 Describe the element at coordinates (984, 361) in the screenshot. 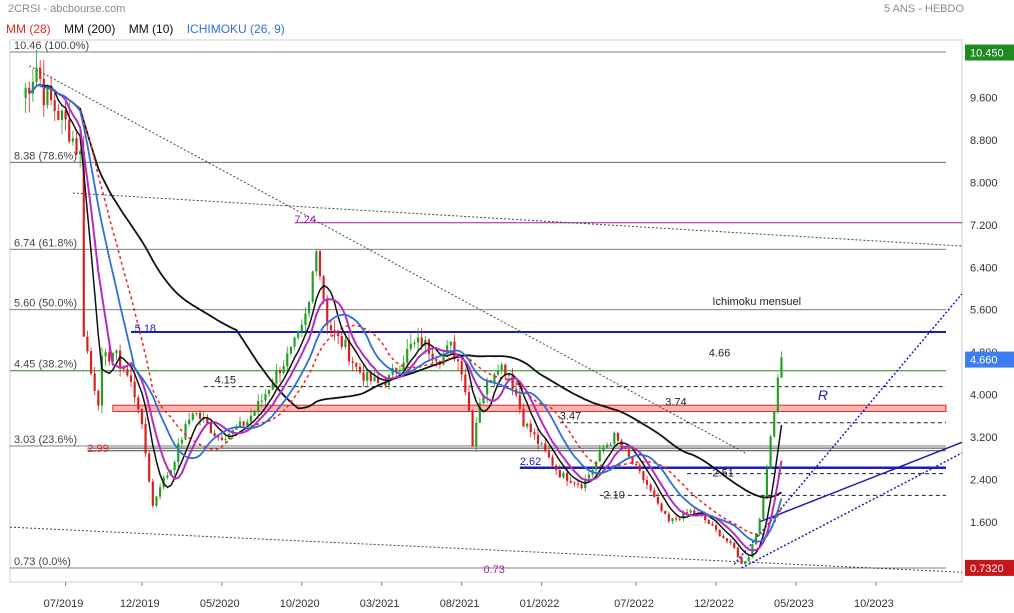

I see `last-price-badge: 4.660` at that location.